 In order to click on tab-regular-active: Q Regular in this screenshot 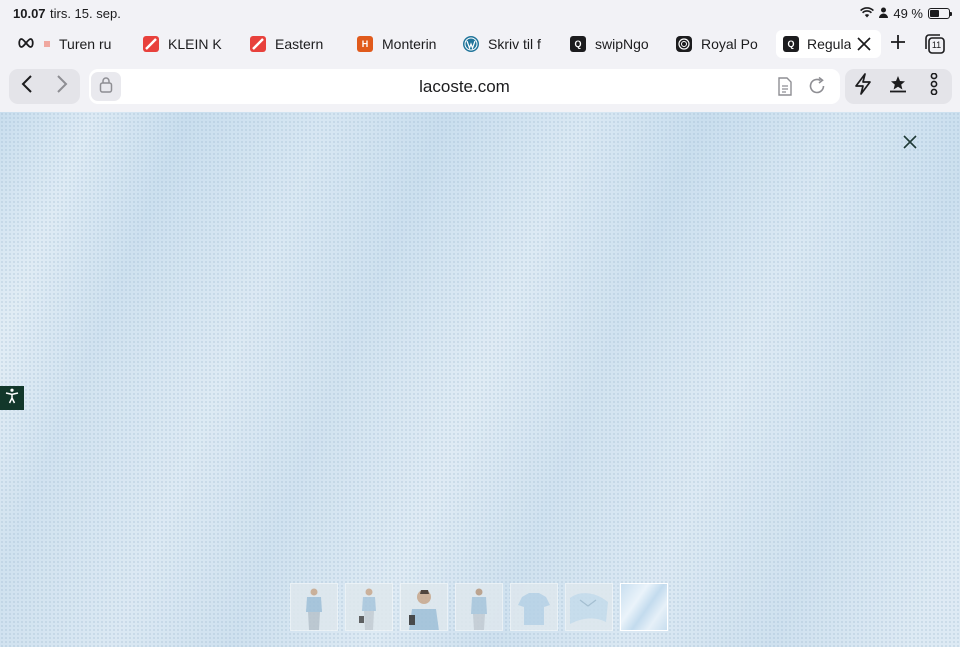, I will do `click(828, 44)`.